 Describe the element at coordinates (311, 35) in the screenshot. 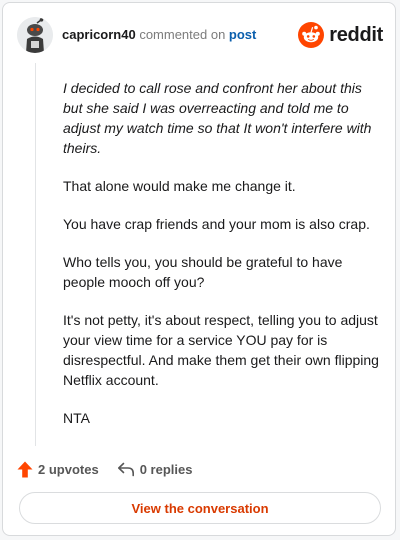

I see `reddit-logo-icon` at that location.